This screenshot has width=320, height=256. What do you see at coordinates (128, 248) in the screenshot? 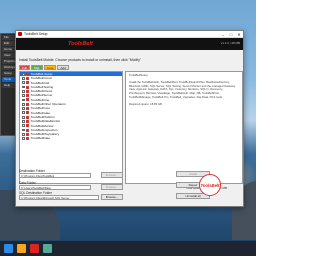
I see `taskbar` at bounding box center [128, 248].